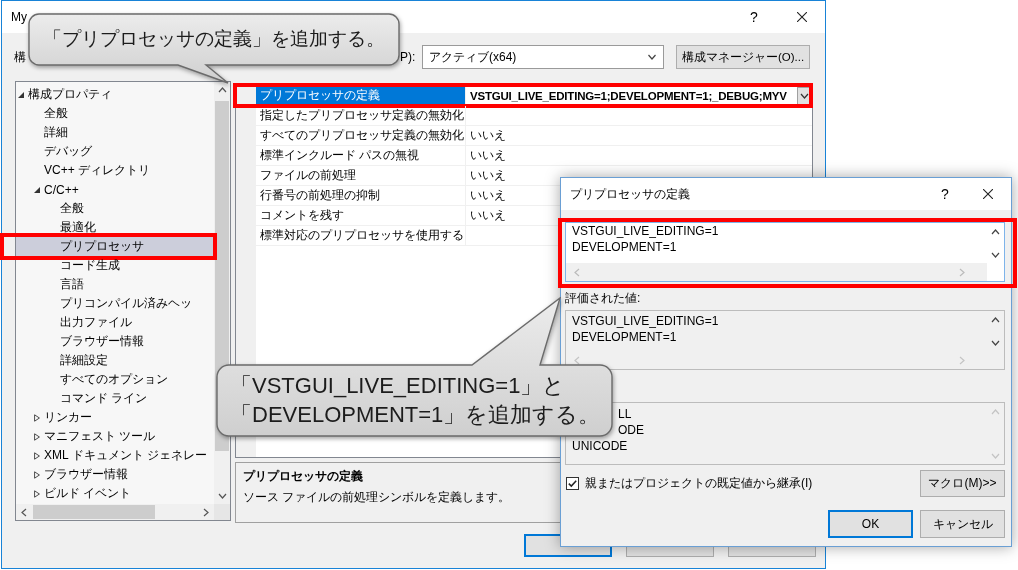 Image resolution: width=1018 pixels, height=570 pixels. Describe the element at coordinates (377, 497) in the screenshot. I see `description-text: ソース ファイルの前処理シンボルを定義します。` at that location.